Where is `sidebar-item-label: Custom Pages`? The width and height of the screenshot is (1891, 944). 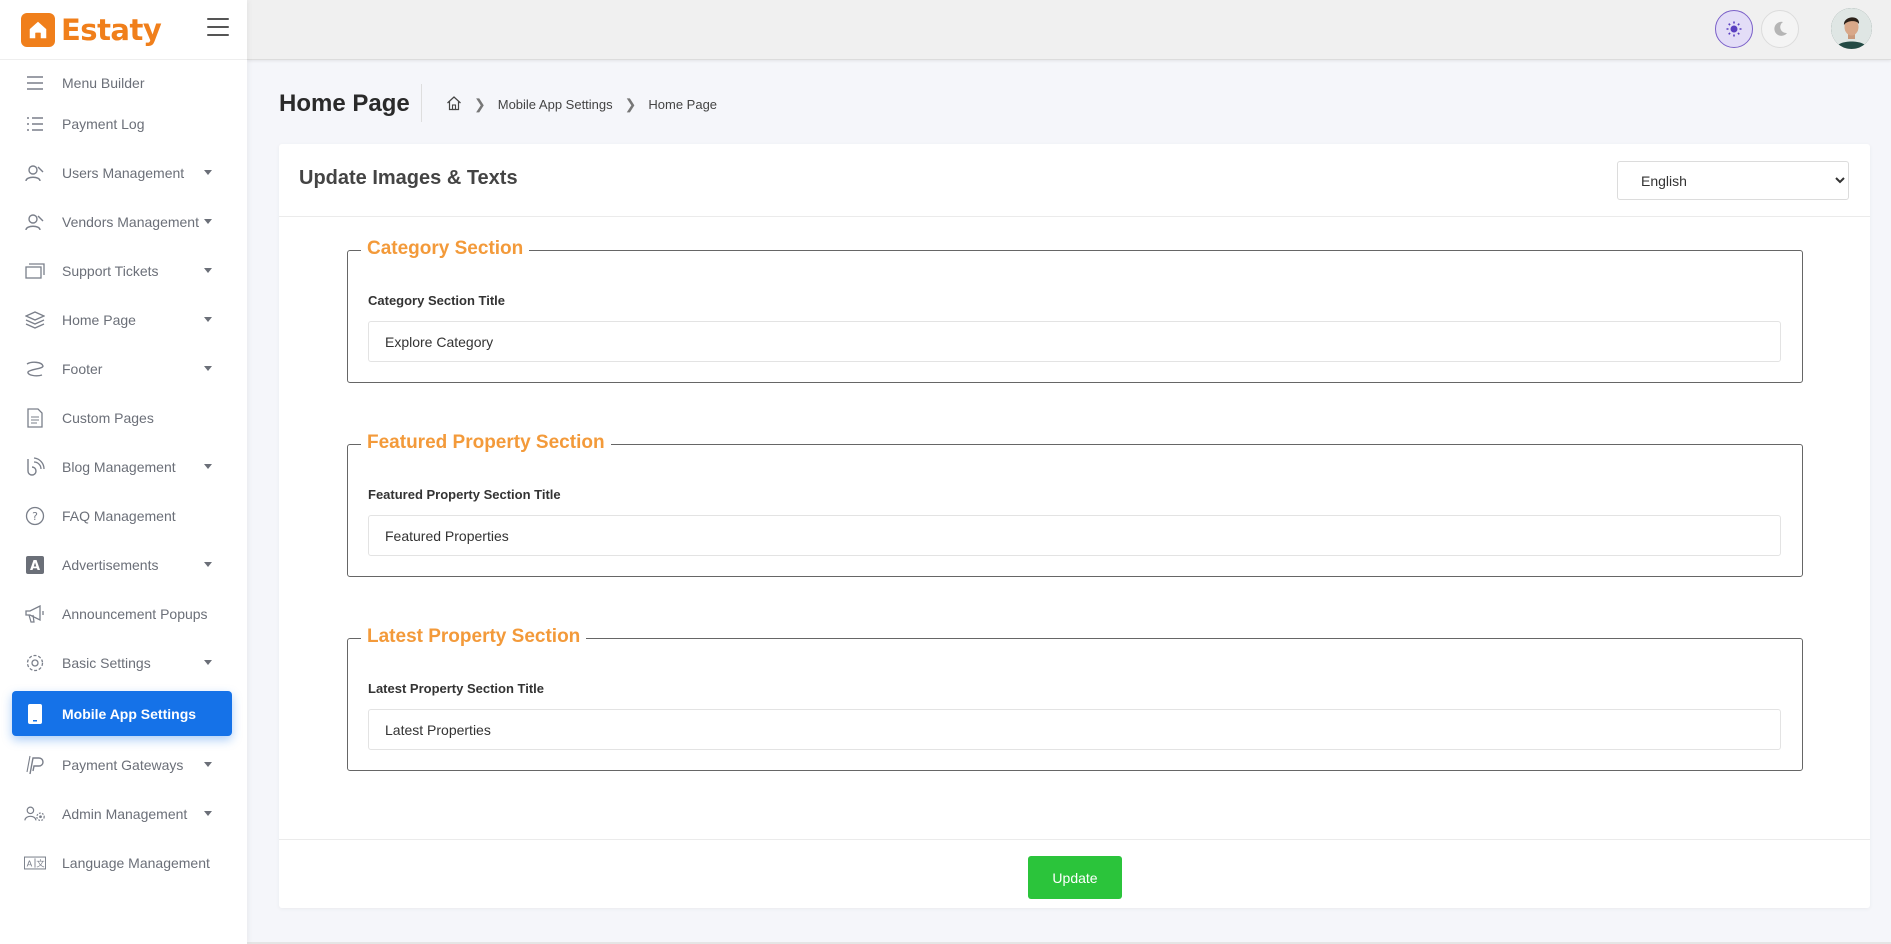 sidebar-item-label: Custom Pages is located at coordinates (108, 417).